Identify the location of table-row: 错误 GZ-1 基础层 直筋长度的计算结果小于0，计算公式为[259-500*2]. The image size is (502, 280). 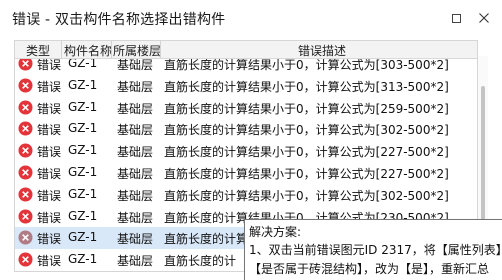
(246, 108).